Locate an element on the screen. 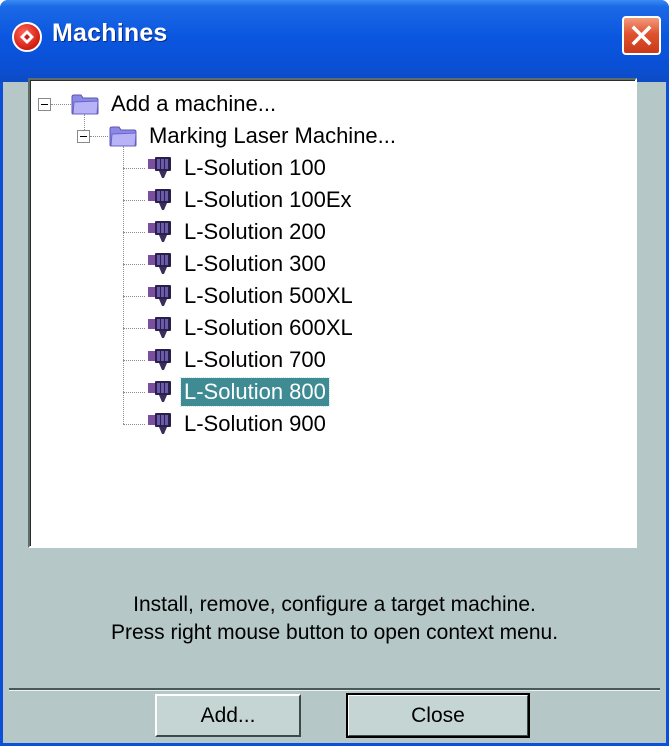  tree-item-machine: L-Solution 700 is located at coordinates (255, 360).